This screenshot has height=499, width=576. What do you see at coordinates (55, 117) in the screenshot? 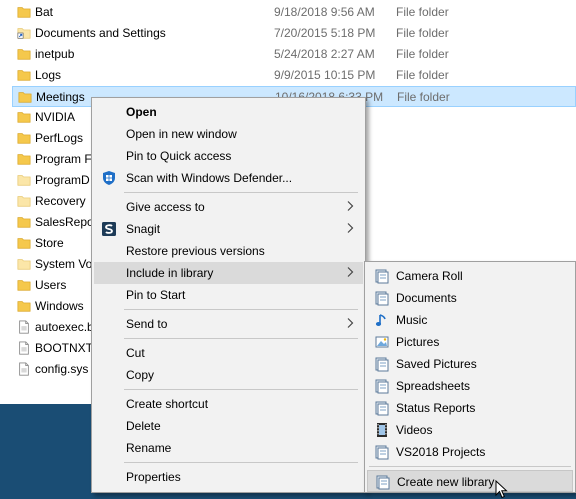
I see `file-name: NVIDIA` at bounding box center [55, 117].